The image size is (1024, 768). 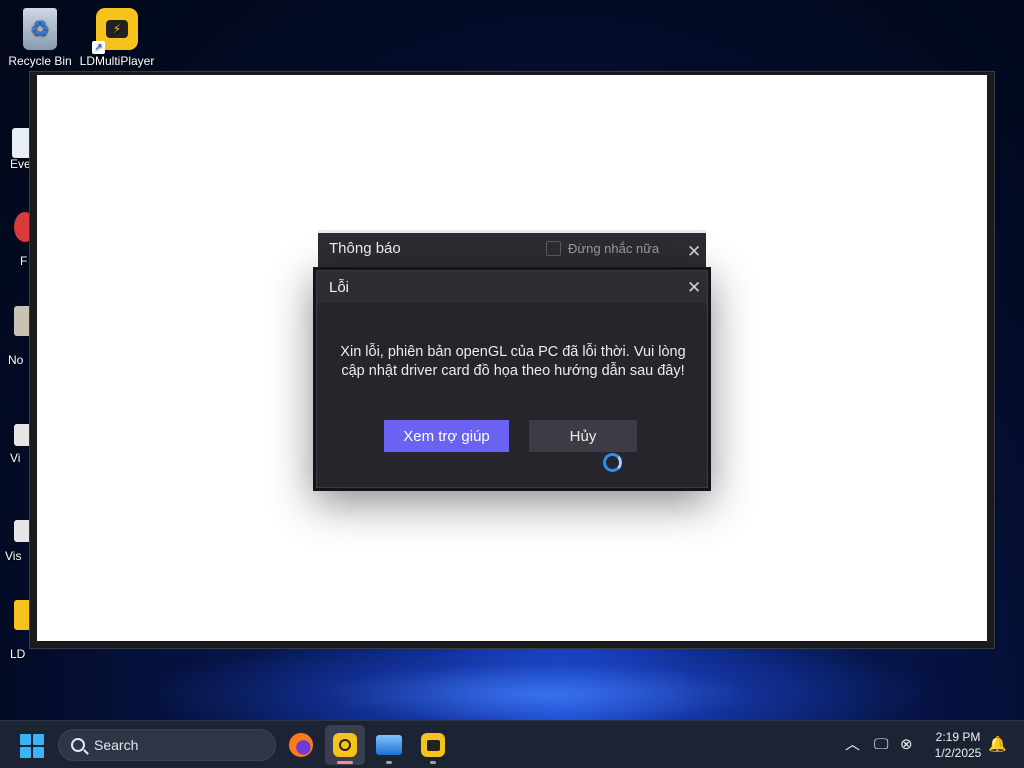 What do you see at coordinates (906, 745) in the screenshot?
I see `network-disconnected-icon: ⊗` at bounding box center [906, 745].